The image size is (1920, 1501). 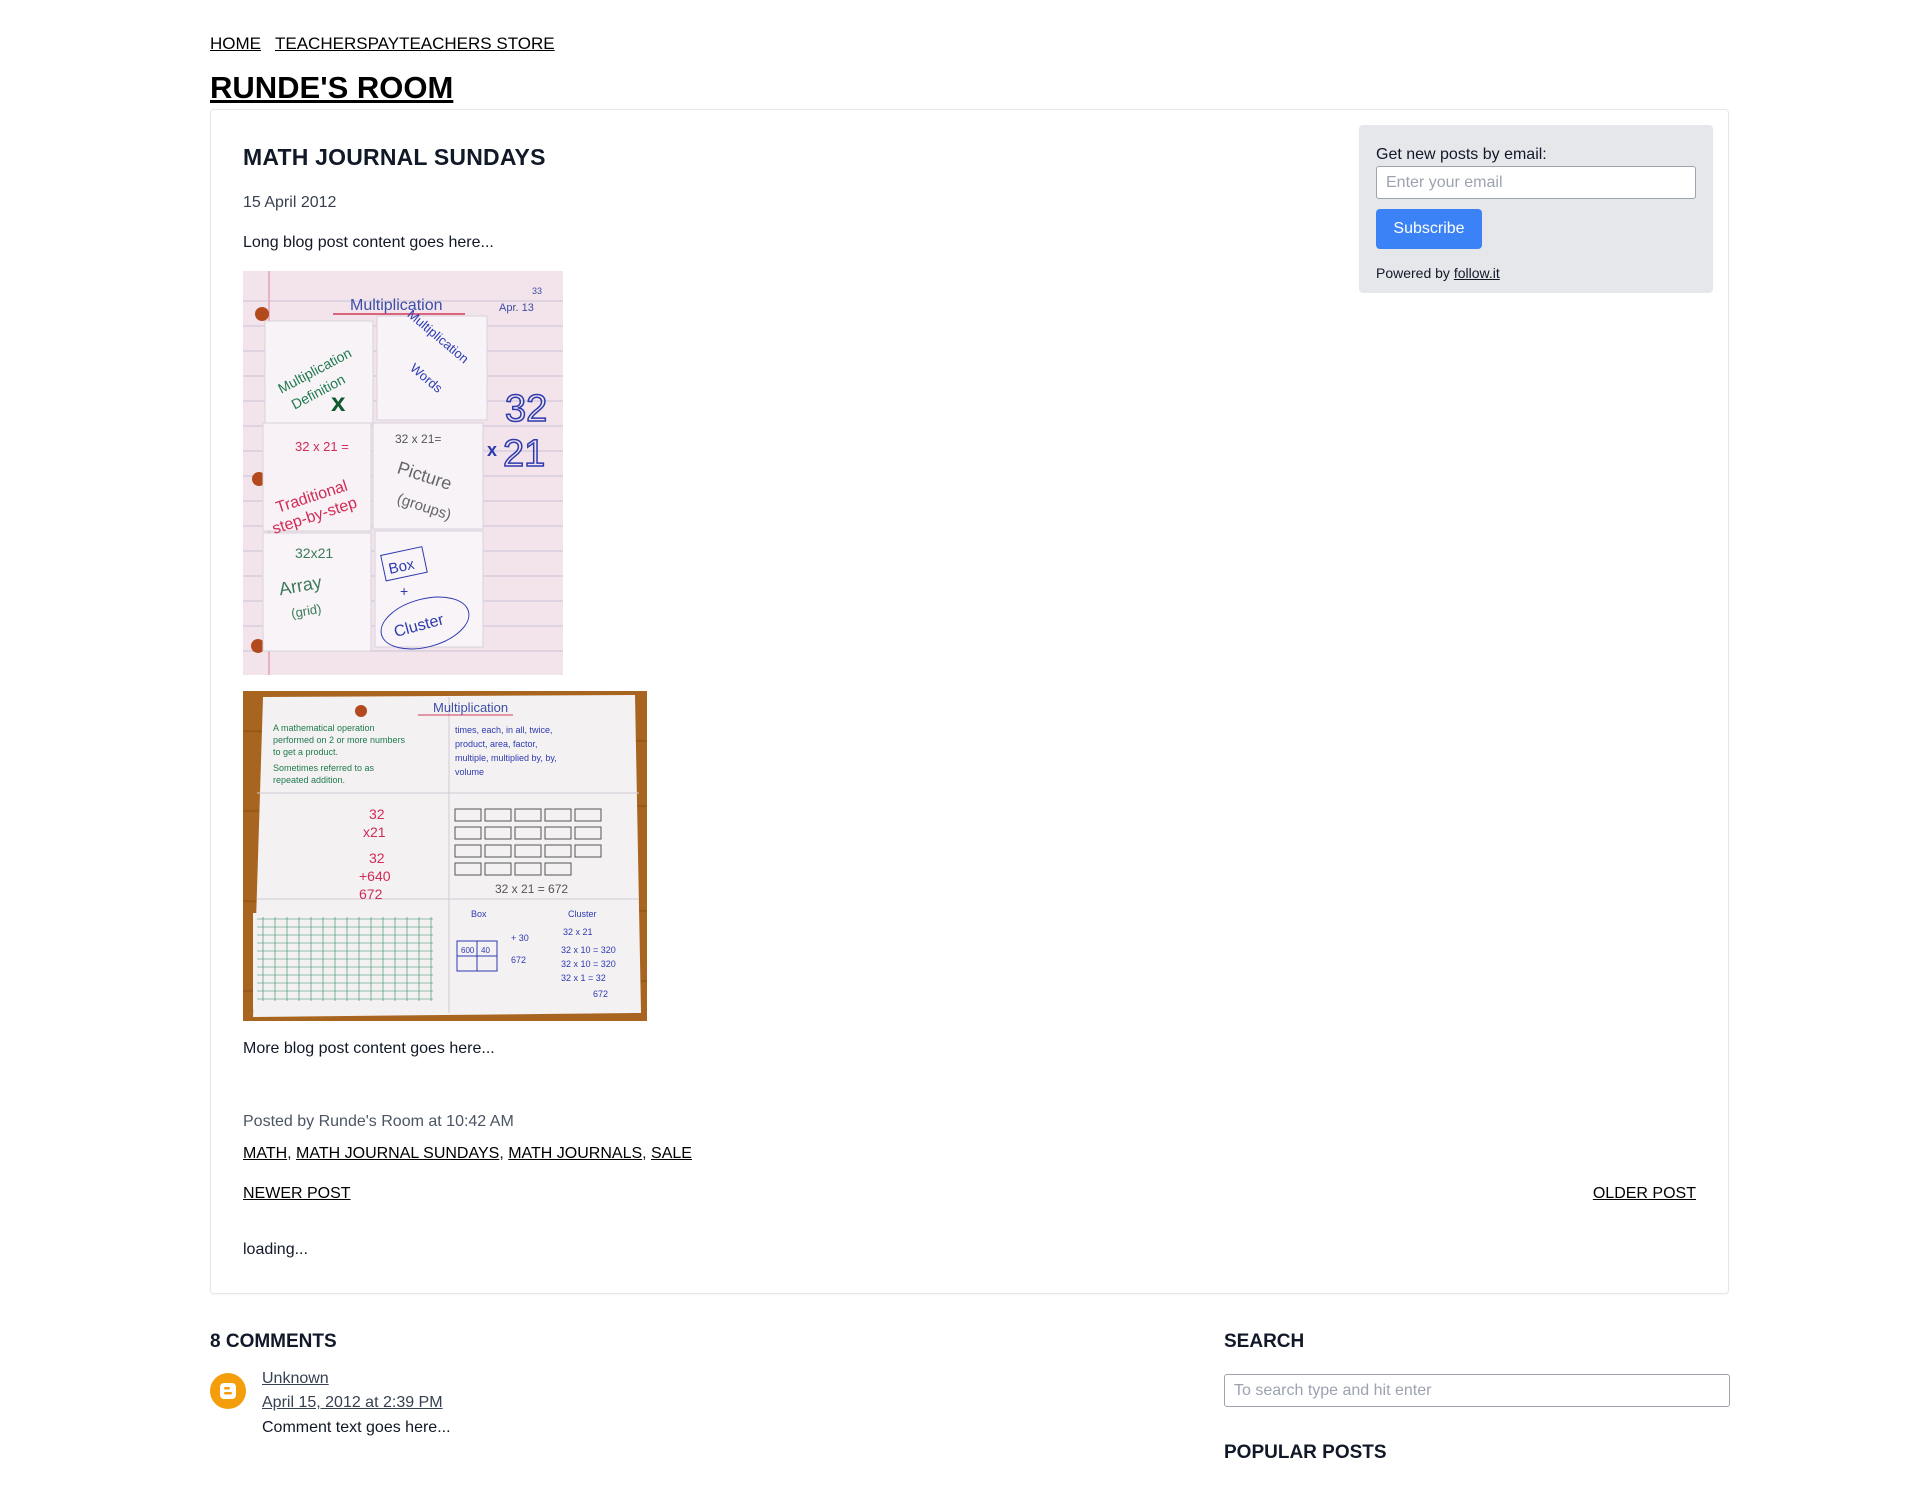 What do you see at coordinates (314, 553) in the screenshot?
I see `svg-text: 32x21` at bounding box center [314, 553].